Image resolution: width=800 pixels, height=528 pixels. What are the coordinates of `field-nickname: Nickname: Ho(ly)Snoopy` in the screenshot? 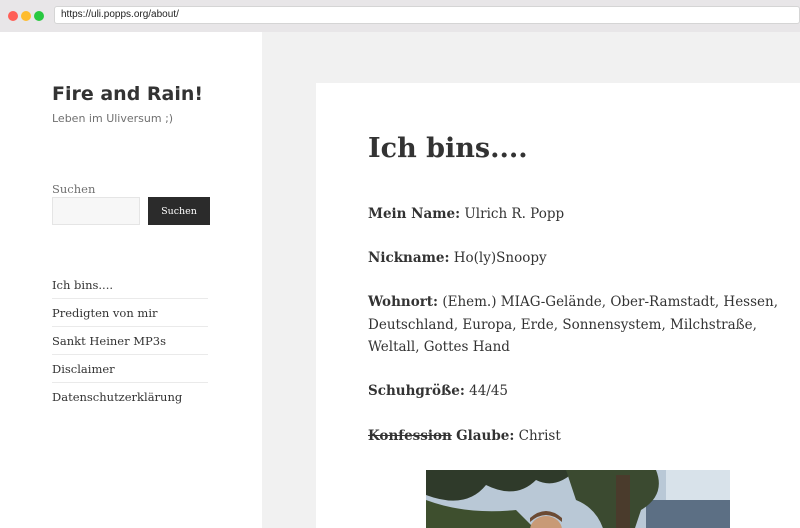 It's located at (578, 258).